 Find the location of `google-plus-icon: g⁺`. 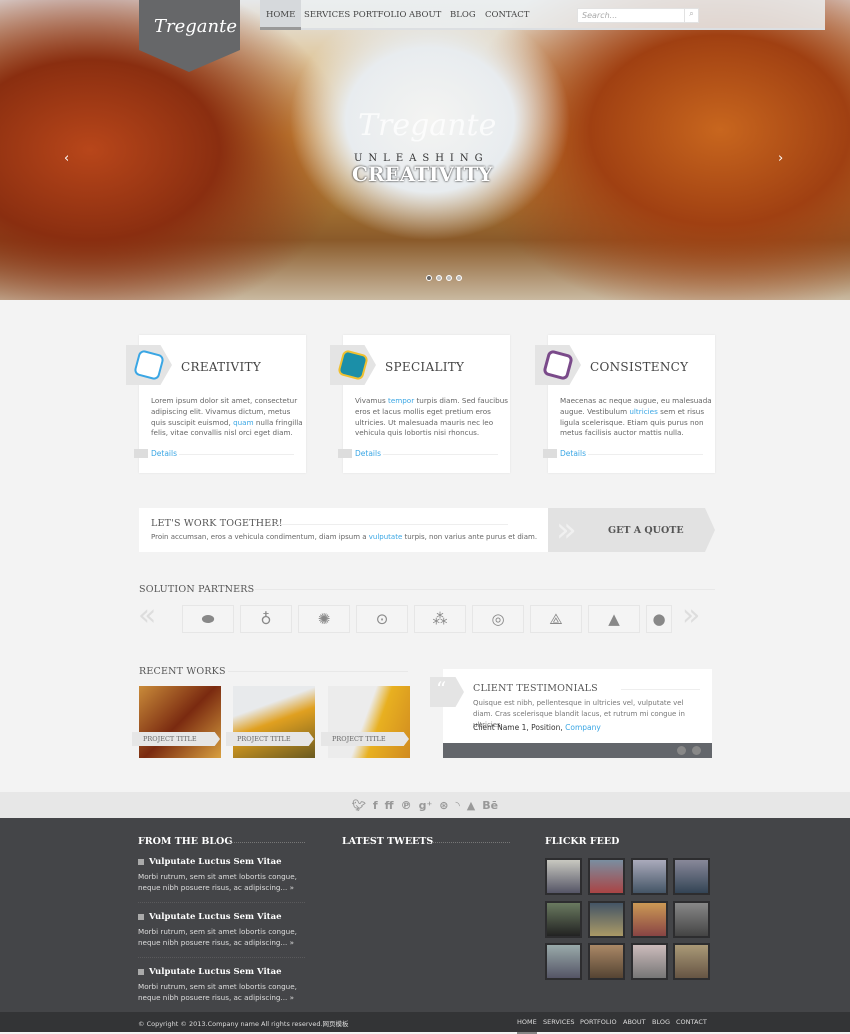

google-plus-icon: g⁺ is located at coordinates (426, 805).